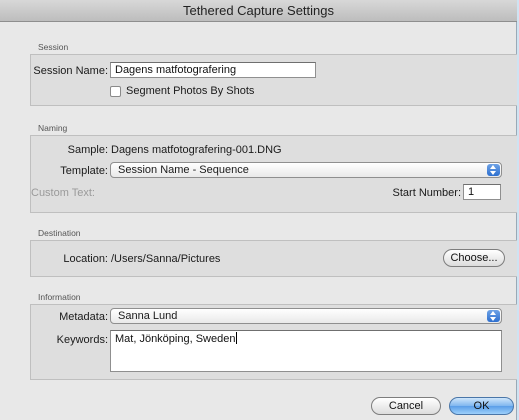 The height and width of the screenshot is (420, 519). I want to click on sample-value: Dagens matfotografering-001.DNG, so click(196, 150).